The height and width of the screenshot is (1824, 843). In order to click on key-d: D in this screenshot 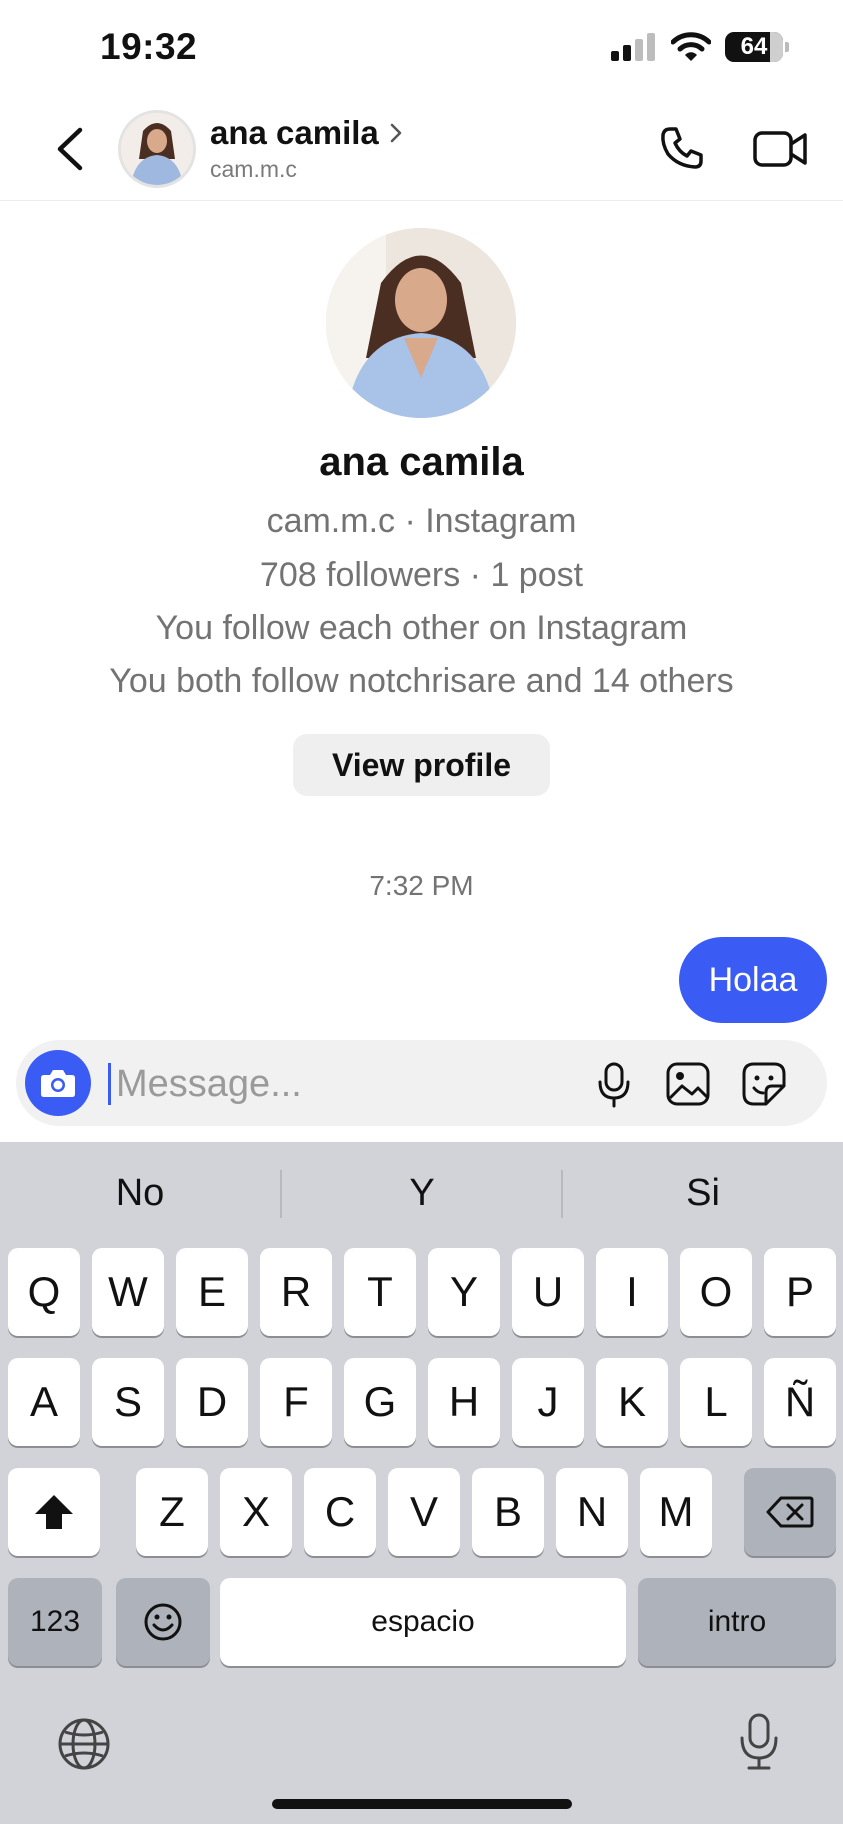, I will do `click(212, 1402)`.